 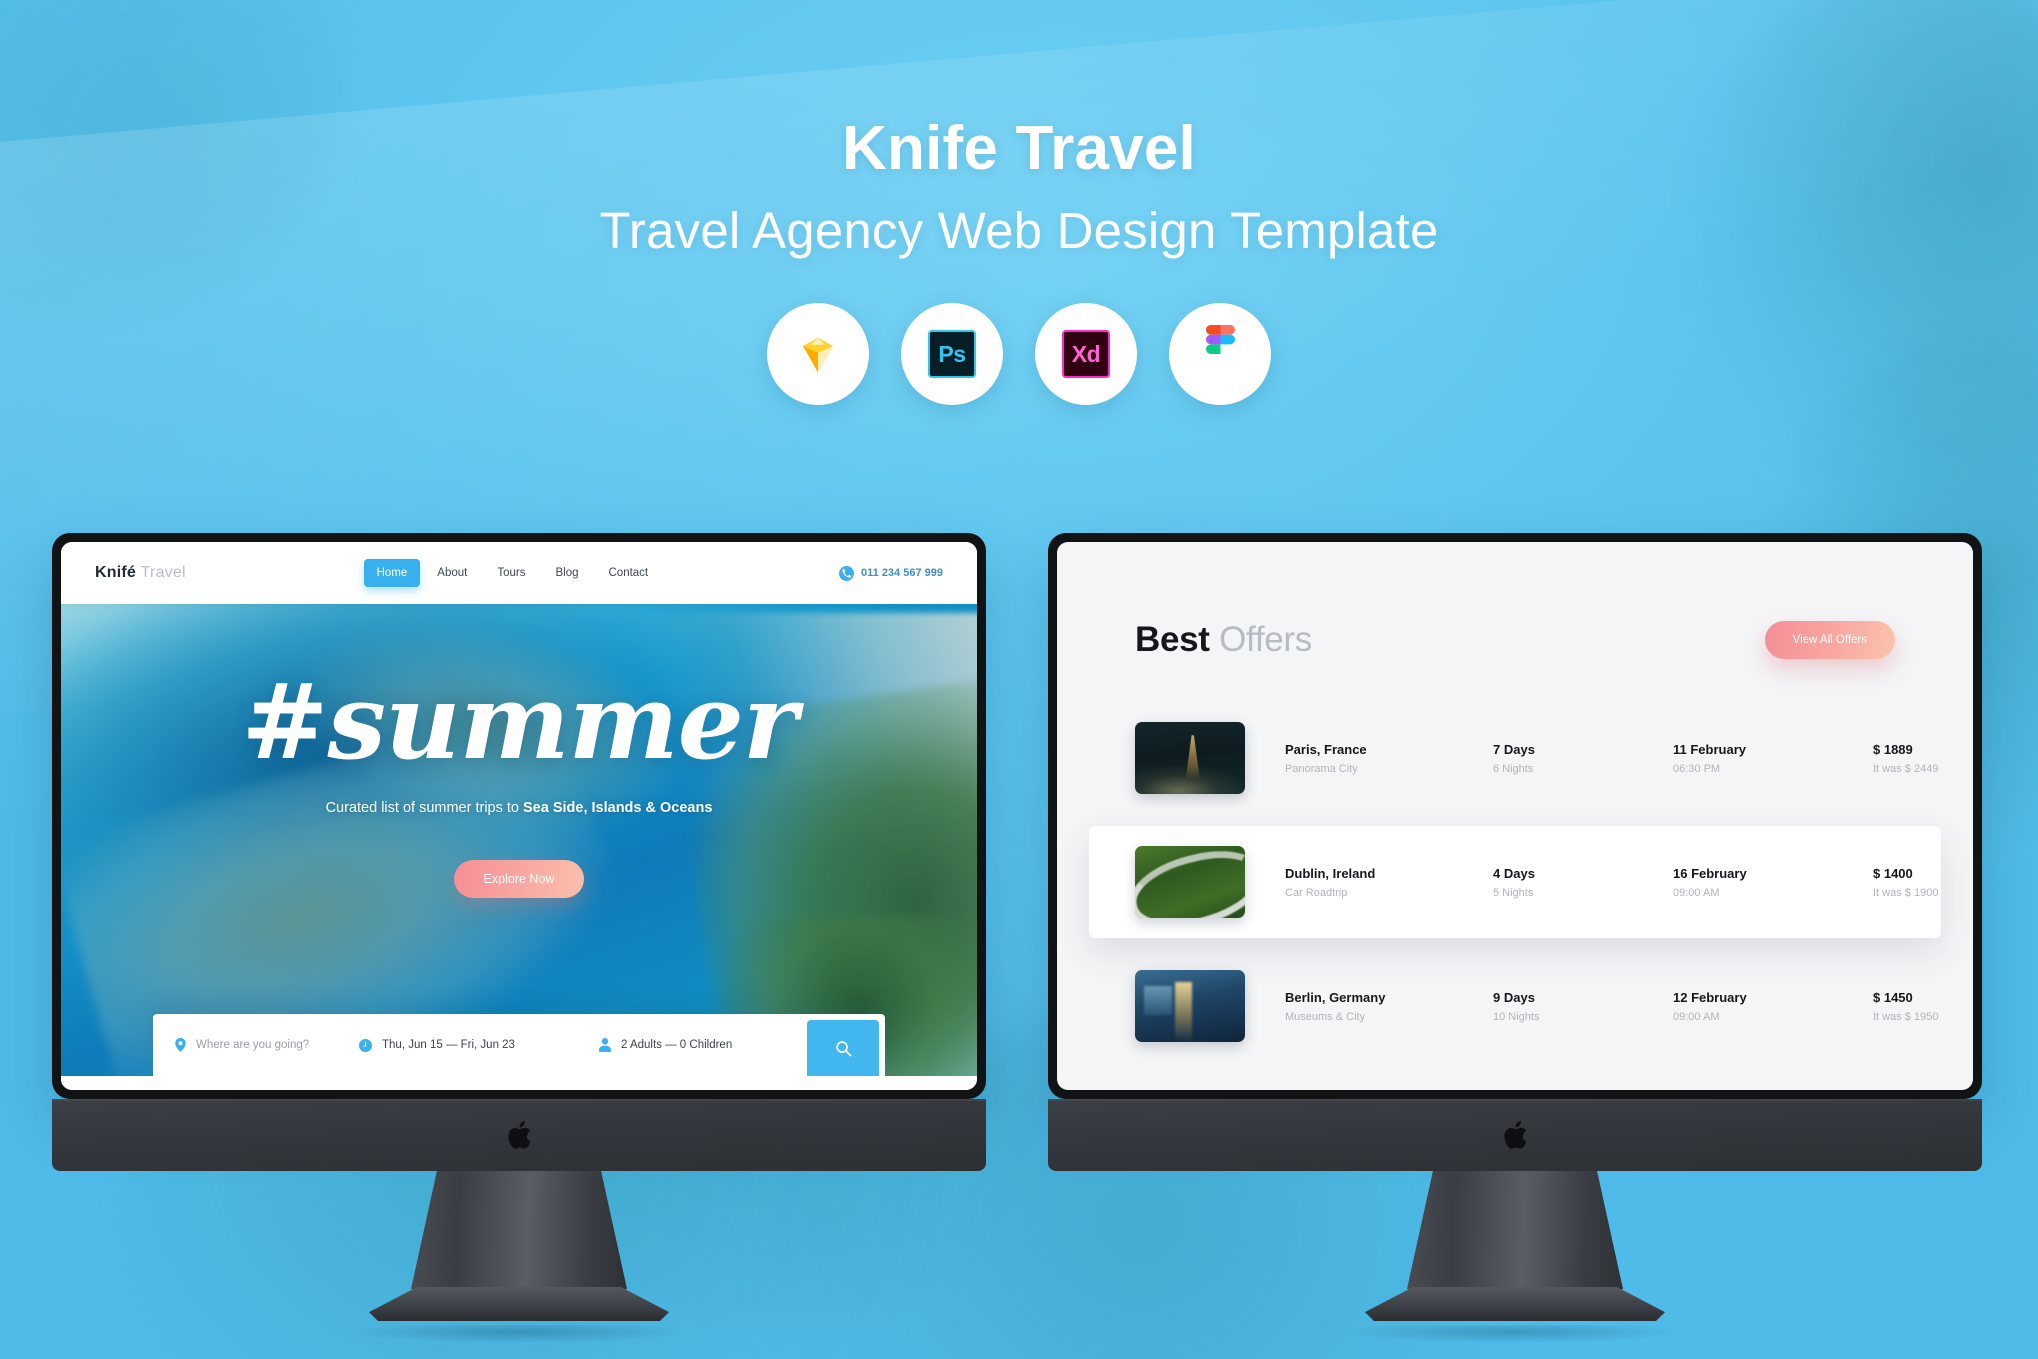 I want to click on search-guests-value: 2 Adults — 0 Children, so click(x=677, y=1045).